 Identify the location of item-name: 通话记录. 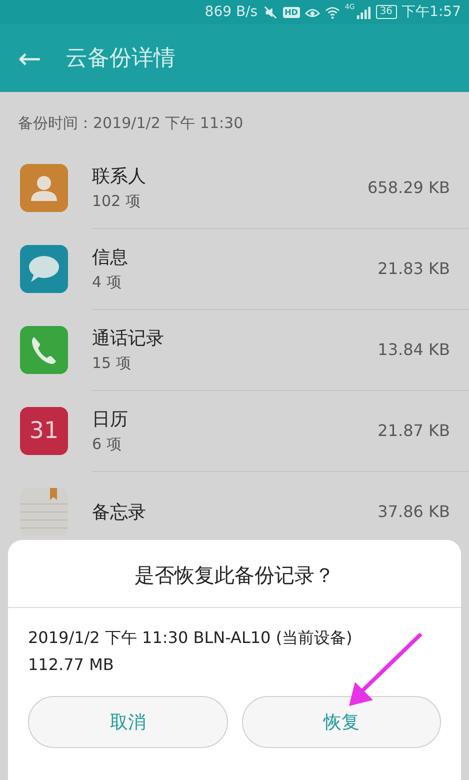
(128, 338).